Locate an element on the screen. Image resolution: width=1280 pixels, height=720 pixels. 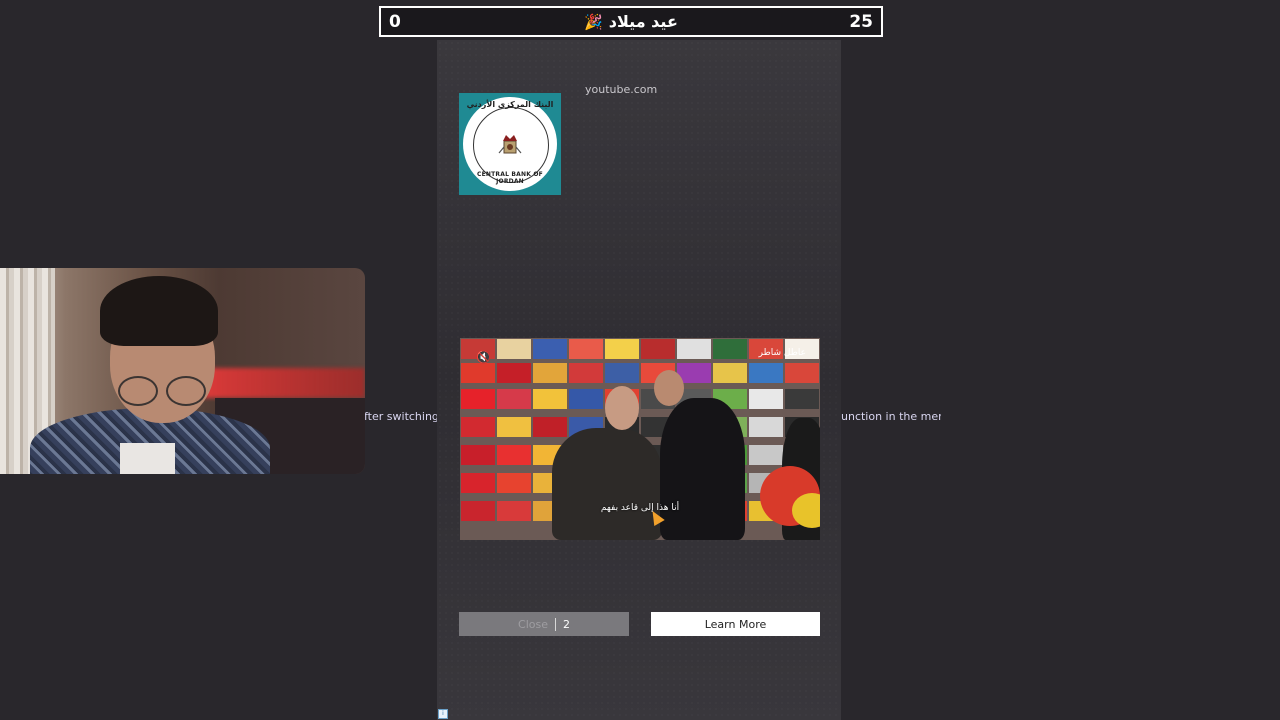
side-hint-right: unction in the menu! is located at coordinates (891, 416).